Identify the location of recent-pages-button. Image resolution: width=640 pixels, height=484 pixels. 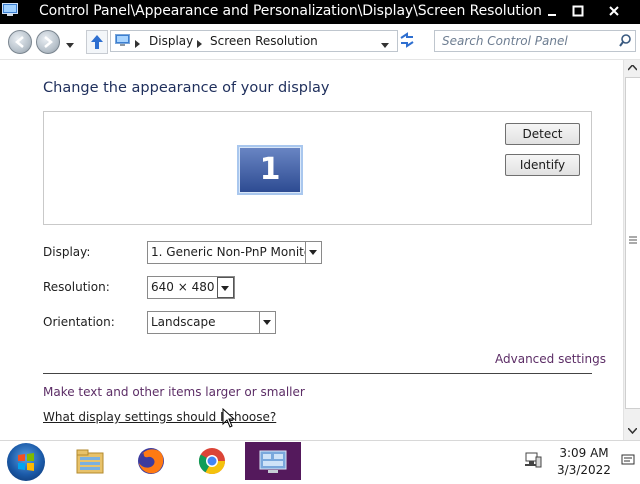
(70, 45).